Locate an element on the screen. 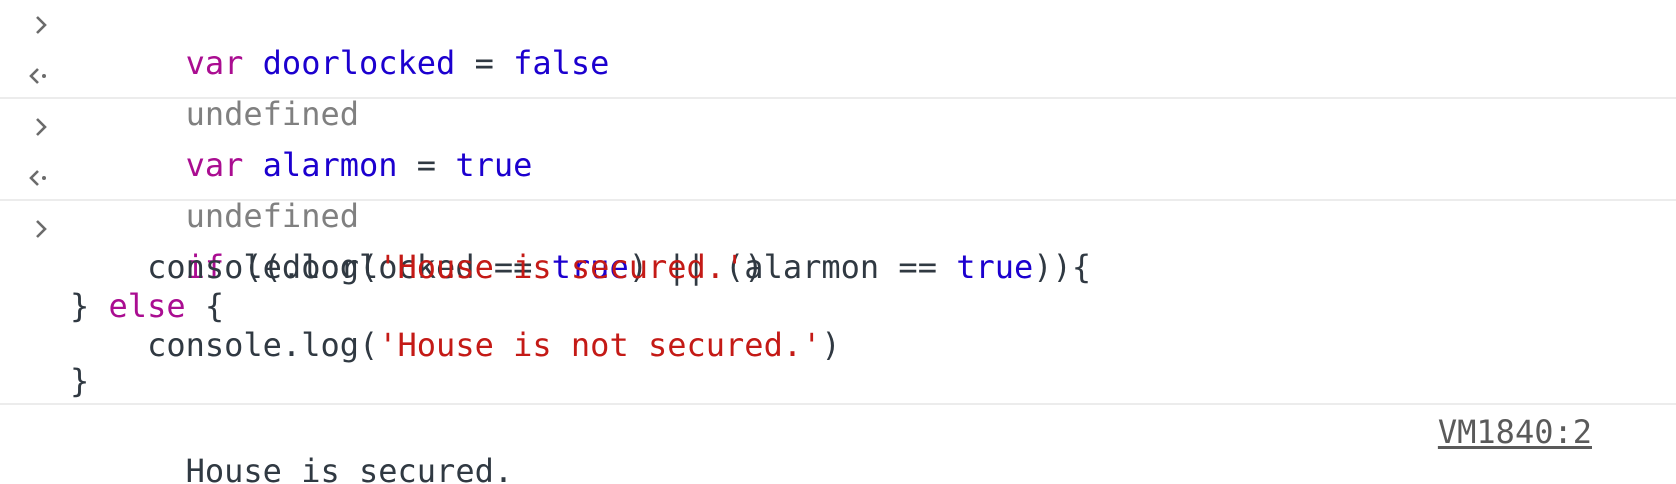 The height and width of the screenshot is (484, 1676). code-line-4: console.log('House is not secured.') is located at coordinates (838, 345).